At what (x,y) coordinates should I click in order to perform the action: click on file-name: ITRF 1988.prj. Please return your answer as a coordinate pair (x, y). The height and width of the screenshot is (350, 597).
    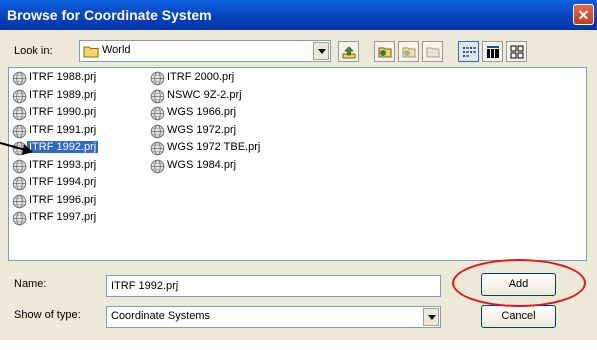
    Looking at the image, I should click on (63, 77).